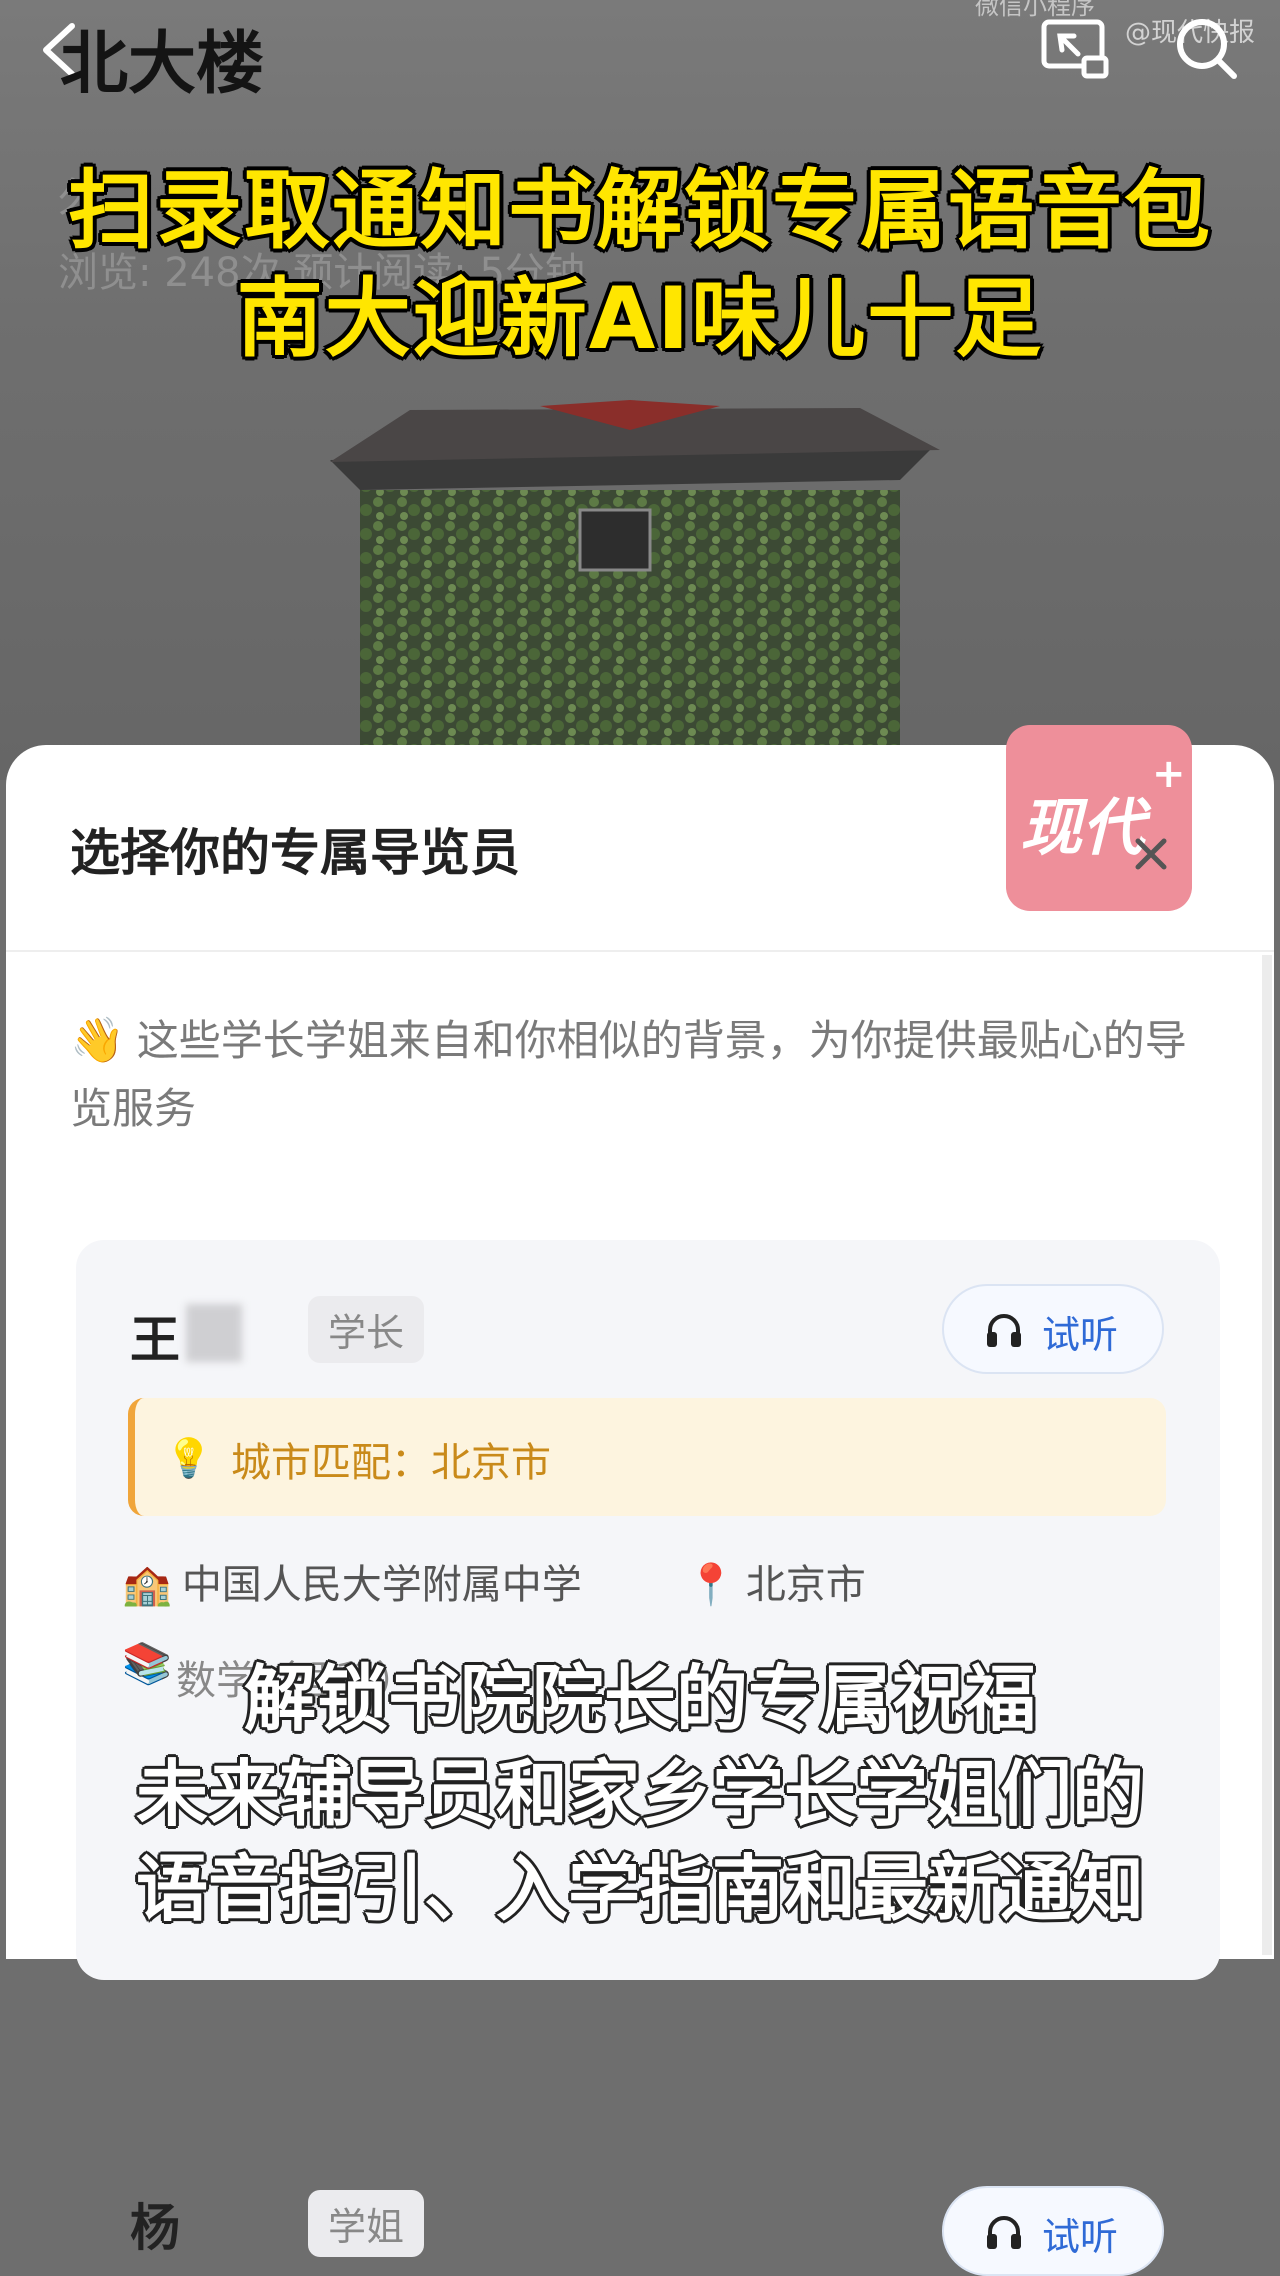 Image resolution: width=1280 pixels, height=2276 pixels. Describe the element at coordinates (155, 1340) in the screenshot. I see `guide-name: 王` at that location.